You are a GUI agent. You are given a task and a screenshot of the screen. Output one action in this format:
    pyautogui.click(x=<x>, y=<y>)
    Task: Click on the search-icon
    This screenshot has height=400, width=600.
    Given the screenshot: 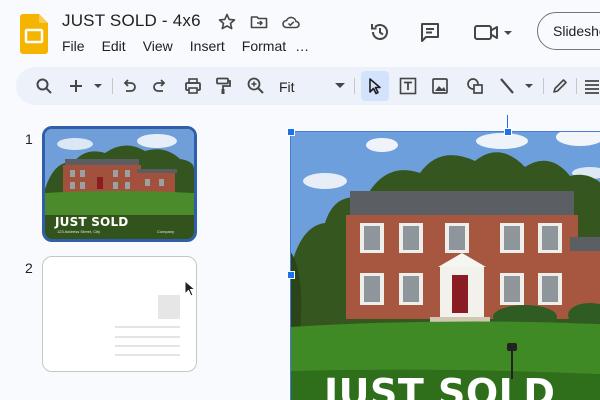 What is the action you would take?
    pyautogui.click(x=44, y=86)
    